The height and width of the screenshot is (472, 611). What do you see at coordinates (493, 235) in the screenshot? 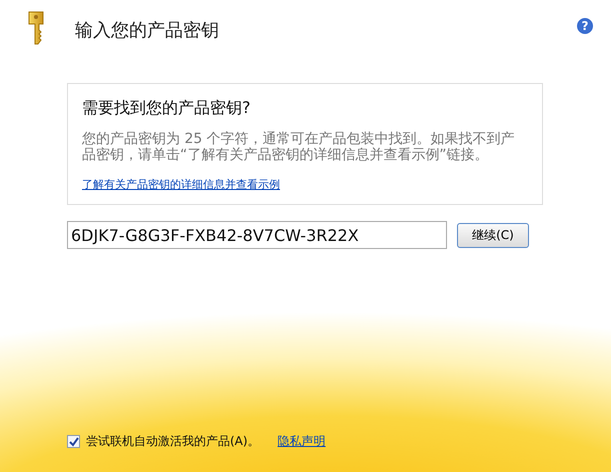
I see `continue-button: 继续(C)` at bounding box center [493, 235].